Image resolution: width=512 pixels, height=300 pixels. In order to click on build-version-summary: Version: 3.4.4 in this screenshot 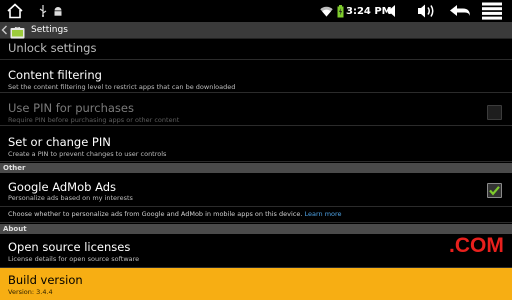, I will do `click(30, 292)`.